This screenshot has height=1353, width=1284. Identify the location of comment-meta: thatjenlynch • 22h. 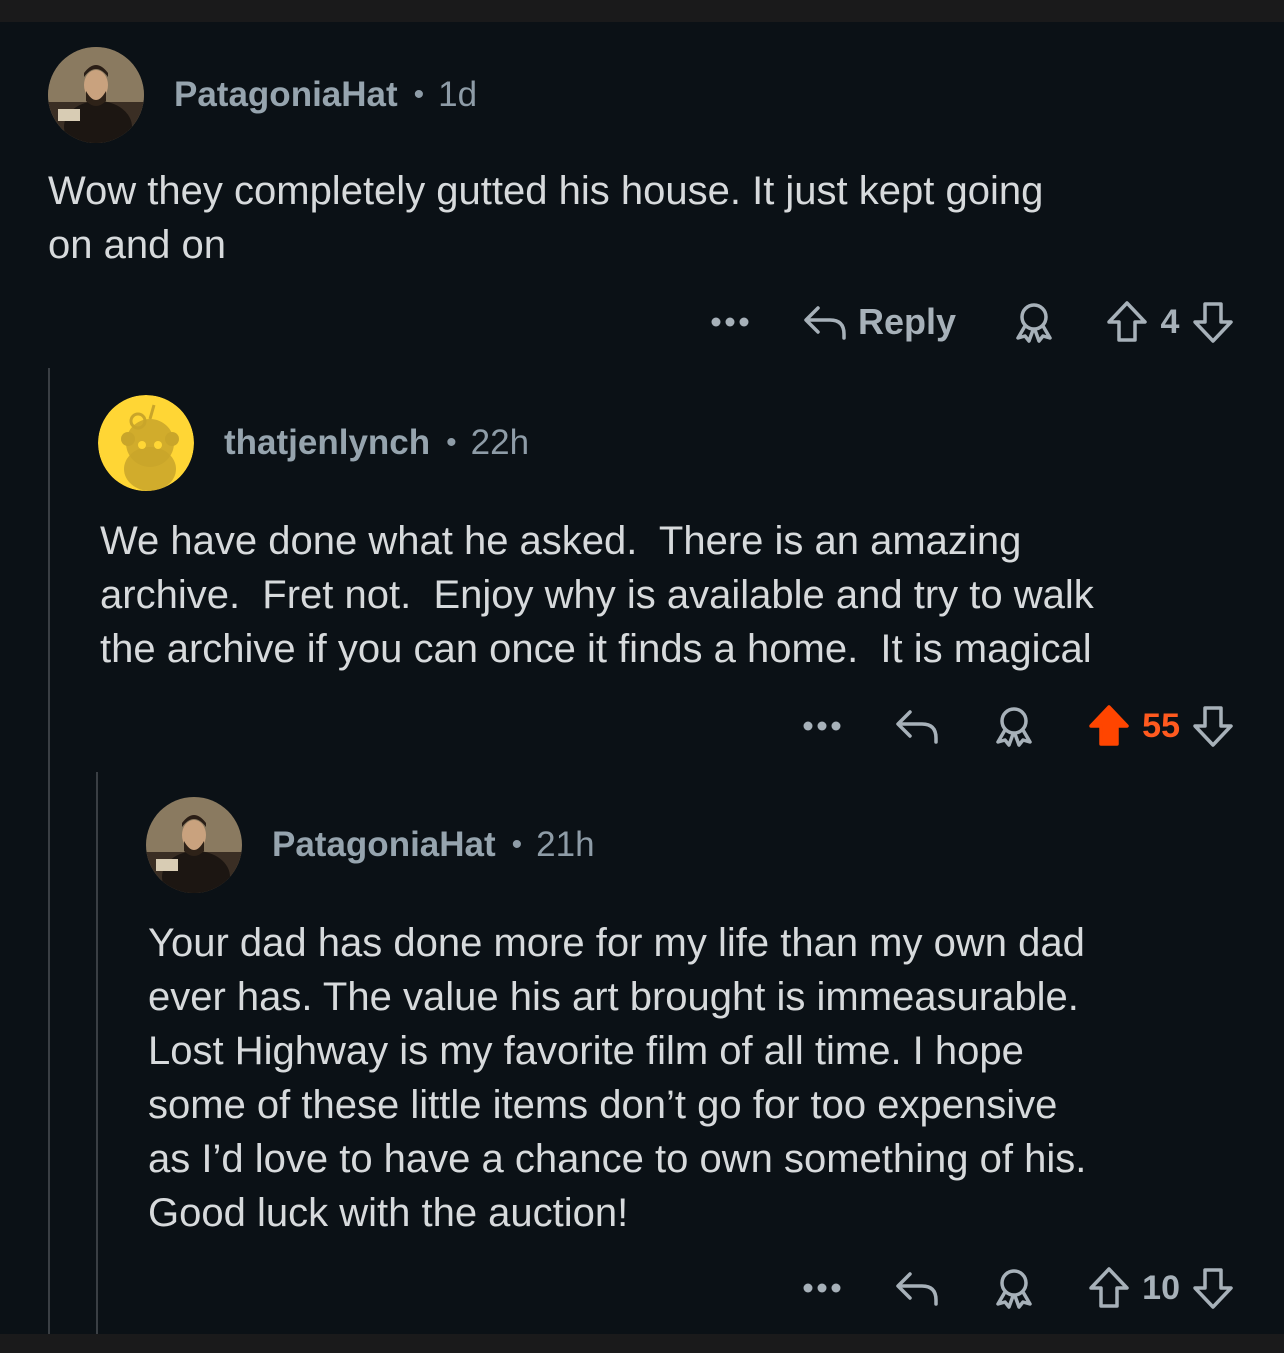
(376, 443).